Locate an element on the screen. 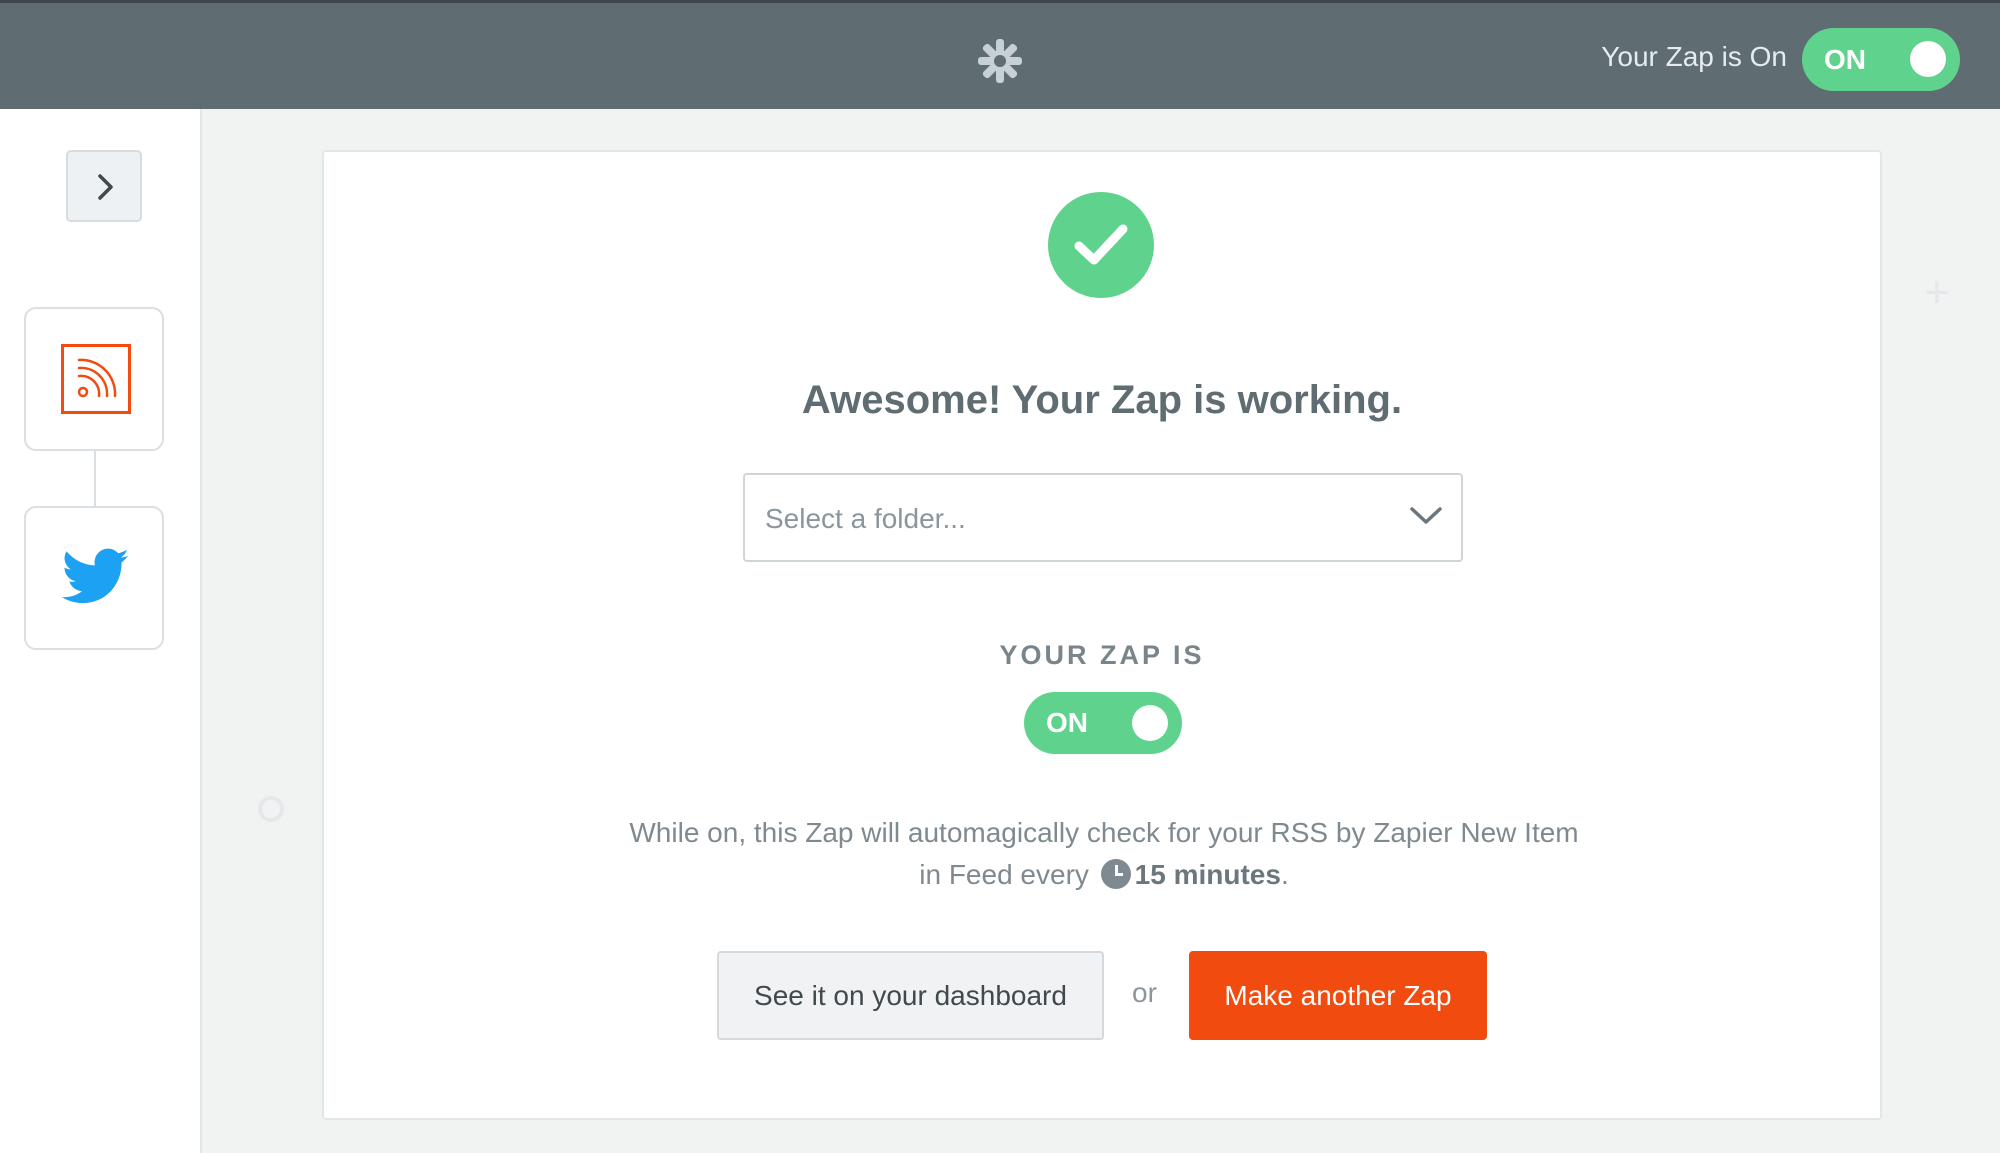 The width and height of the screenshot is (2000, 1153). description-period: . is located at coordinates (1284, 874).